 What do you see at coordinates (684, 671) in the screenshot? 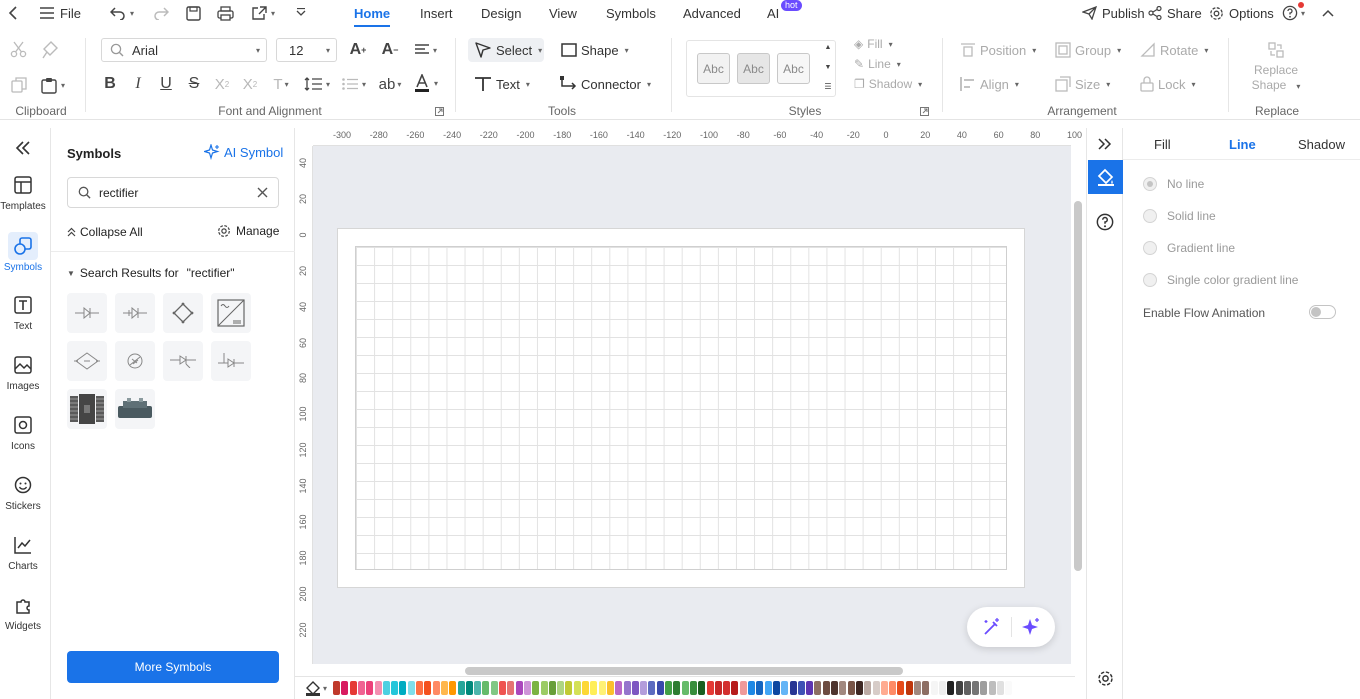
I see `horizontal-scrollbar` at bounding box center [684, 671].